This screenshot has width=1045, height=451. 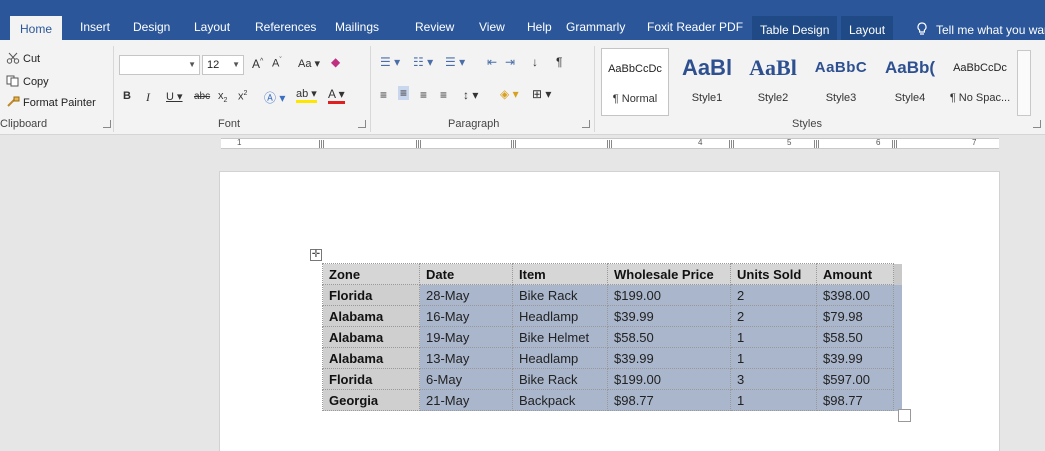 What do you see at coordinates (560, 400) in the screenshot?
I see `table-cell: Backpack` at bounding box center [560, 400].